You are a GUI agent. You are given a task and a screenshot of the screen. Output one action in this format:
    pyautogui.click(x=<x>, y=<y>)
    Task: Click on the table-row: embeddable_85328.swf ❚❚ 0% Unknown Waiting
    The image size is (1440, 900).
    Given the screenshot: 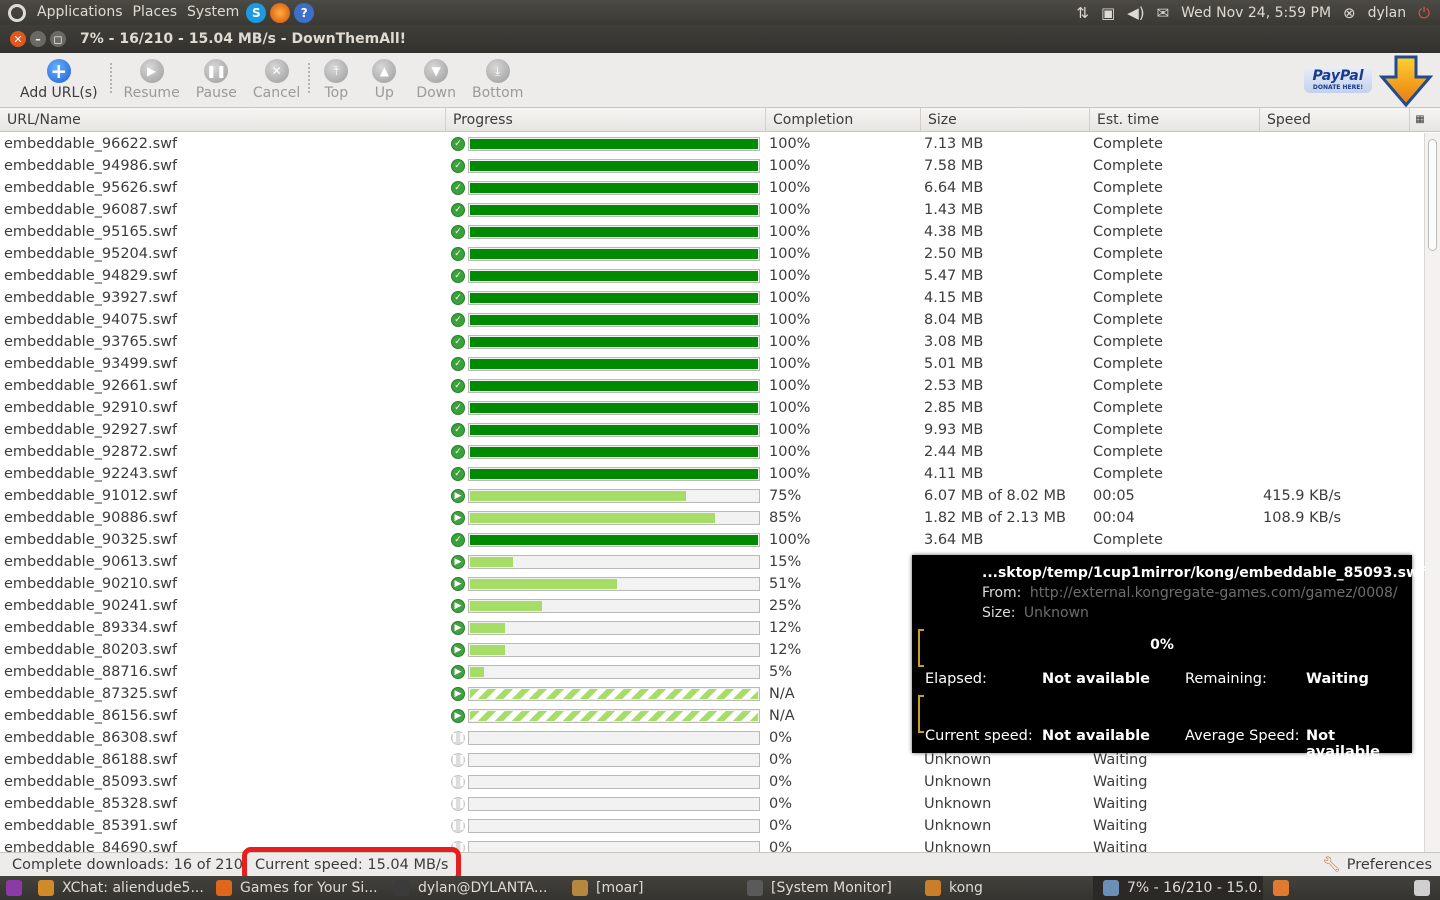 What is the action you would take?
    pyautogui.click(x=712, y=804)
    